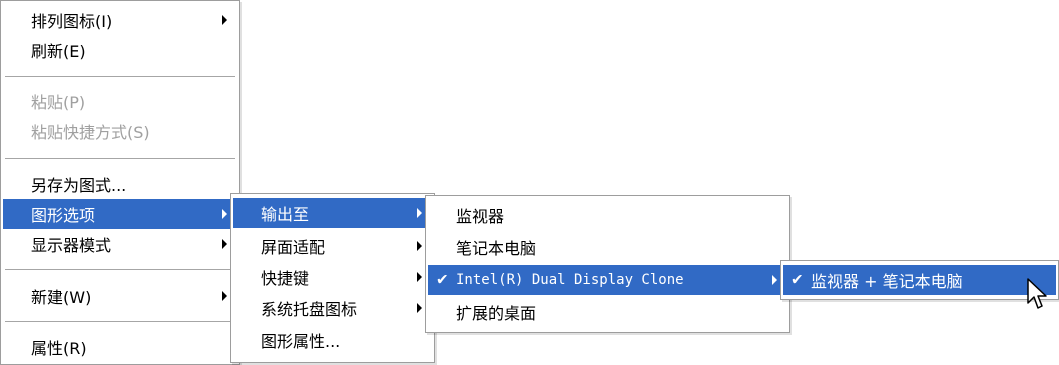 The image size is (1059, 365). What do you see at coordinates (1037, 293) in the screenshot?
I see `mouse-pointer-icon` at bounding box center [1037, 293].